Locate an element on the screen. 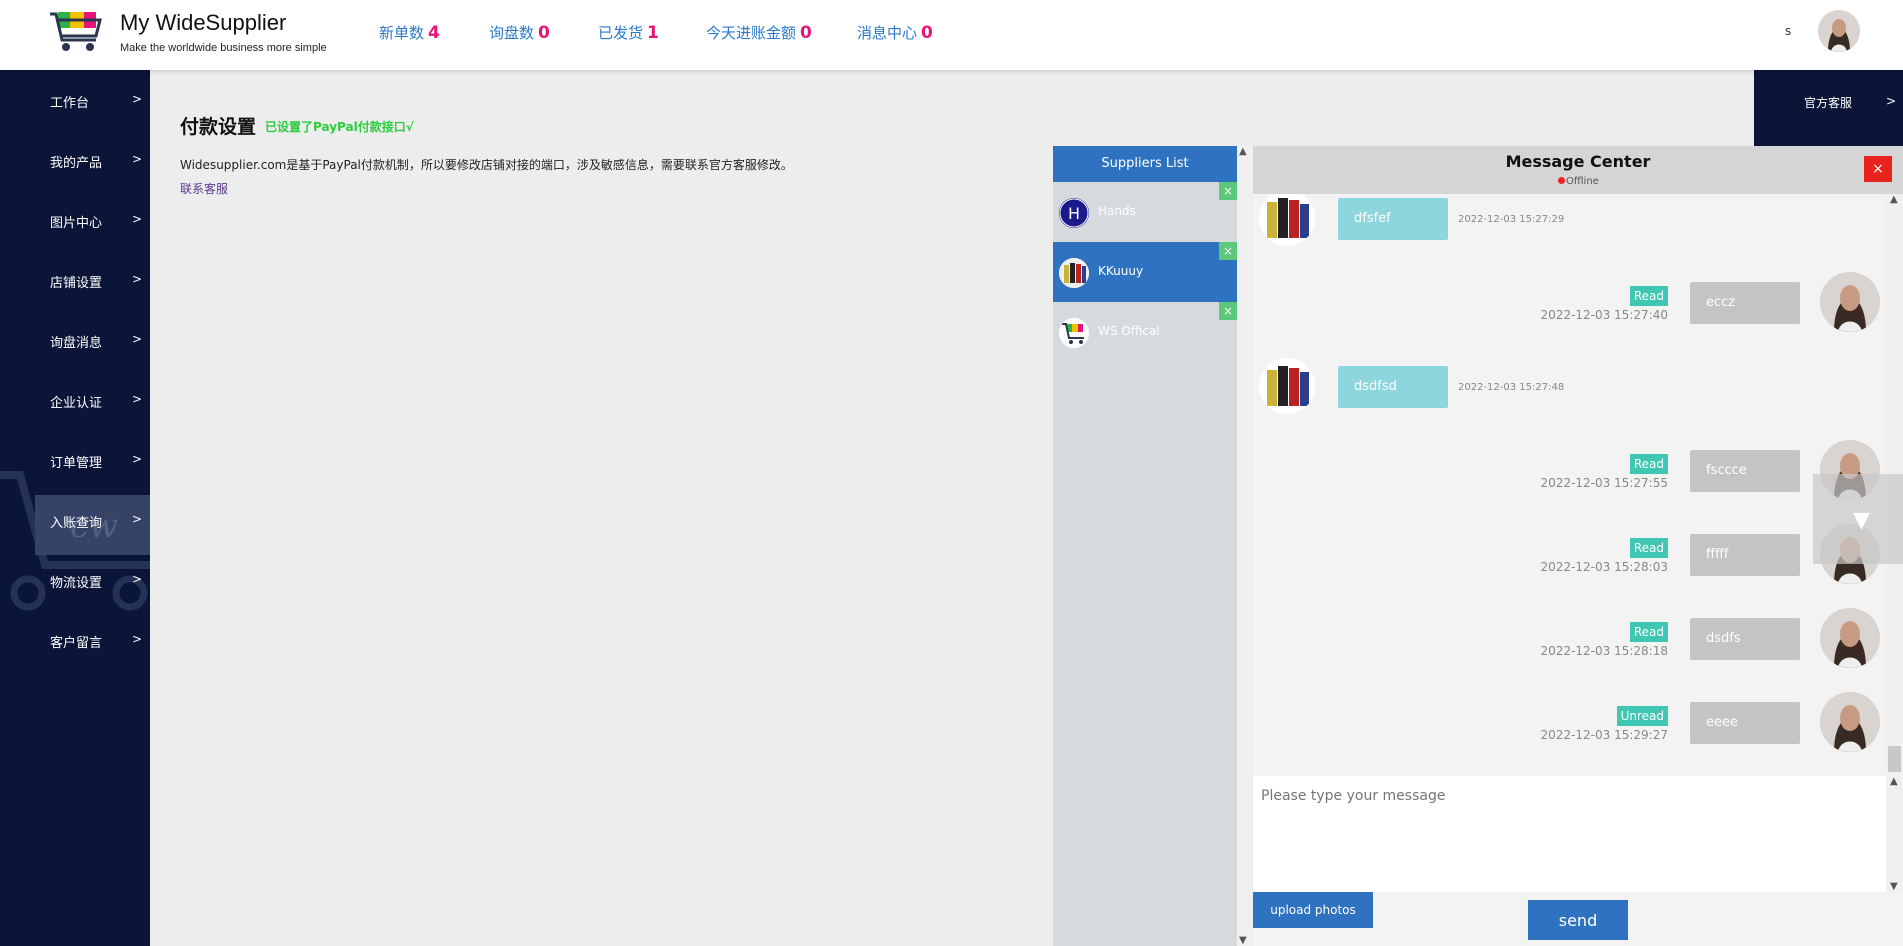 The height and width of the screenshot is (946, 1903). sidebar-item-inquiries: 询盘消息 > is located at coordinates (75, 340).